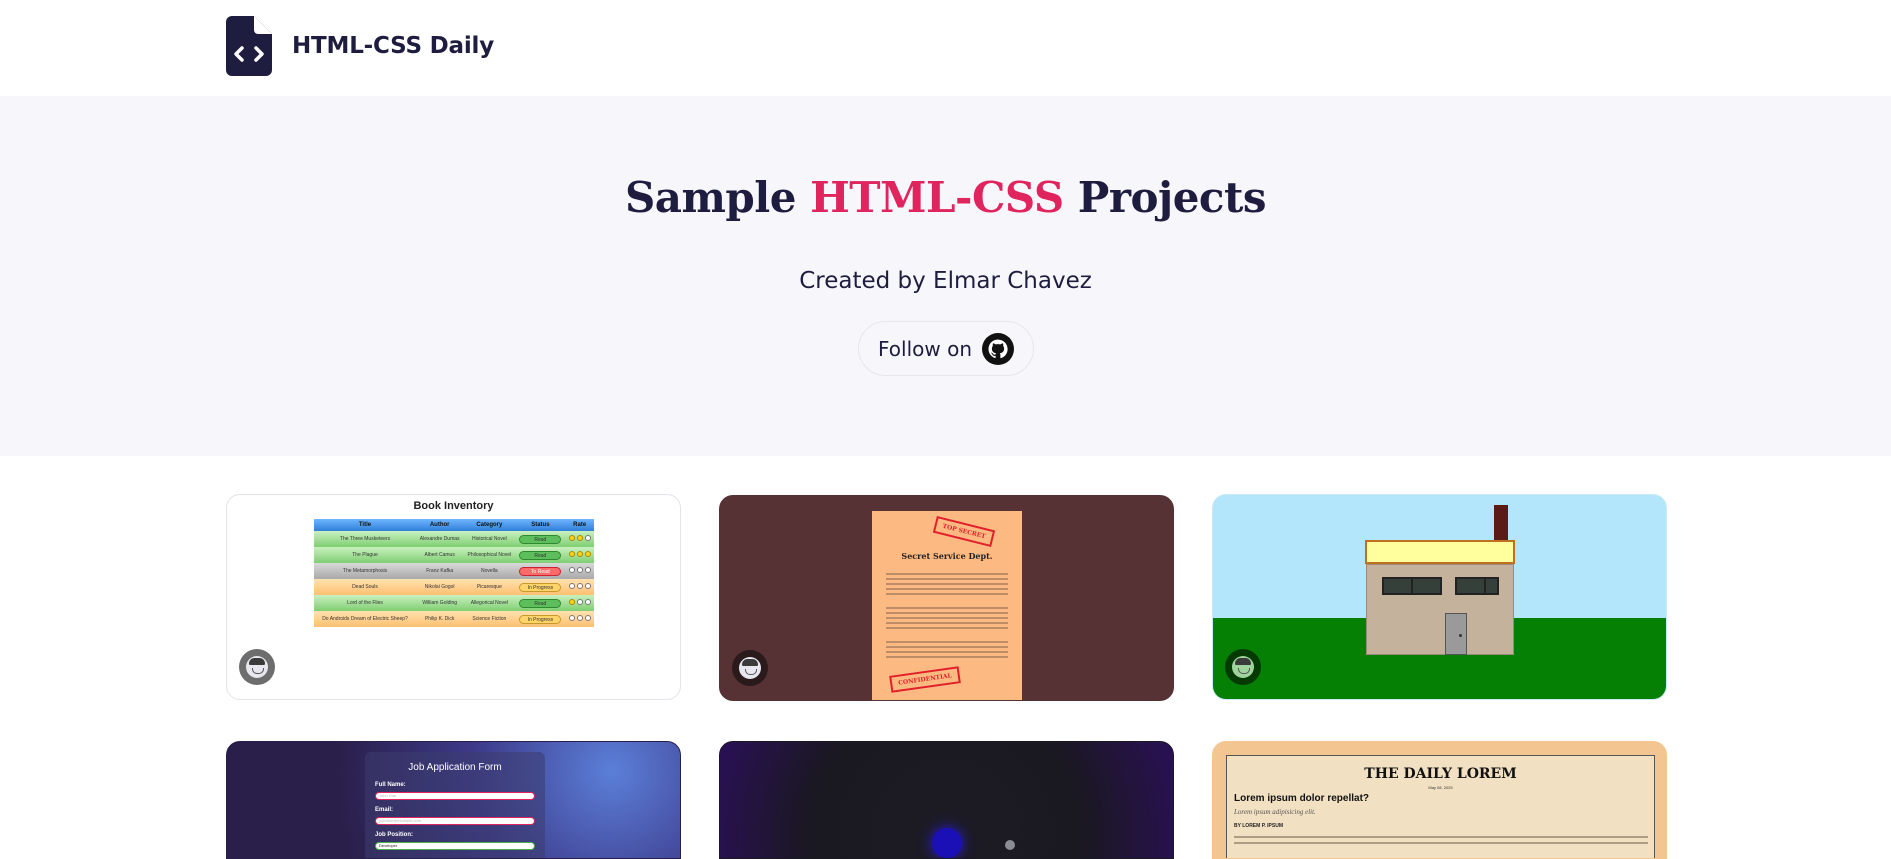 The width and height of the screenshot is (1891, 859). Describe the element at coordinates (455, 767) in the screenshot. I see `form-title: Job Application Form` at that location.